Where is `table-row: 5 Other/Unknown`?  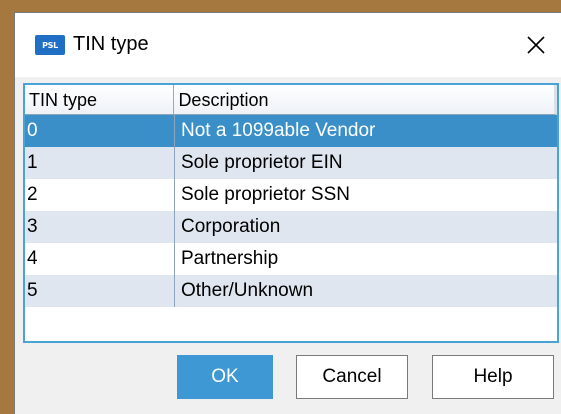 table-row: 5 Other/Unknown is located at coordinates (291, 291).